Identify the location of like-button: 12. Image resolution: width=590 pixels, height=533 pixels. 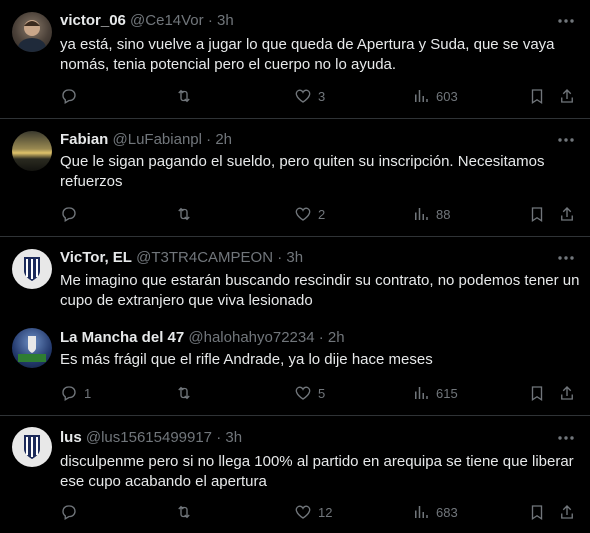
(313, 512).